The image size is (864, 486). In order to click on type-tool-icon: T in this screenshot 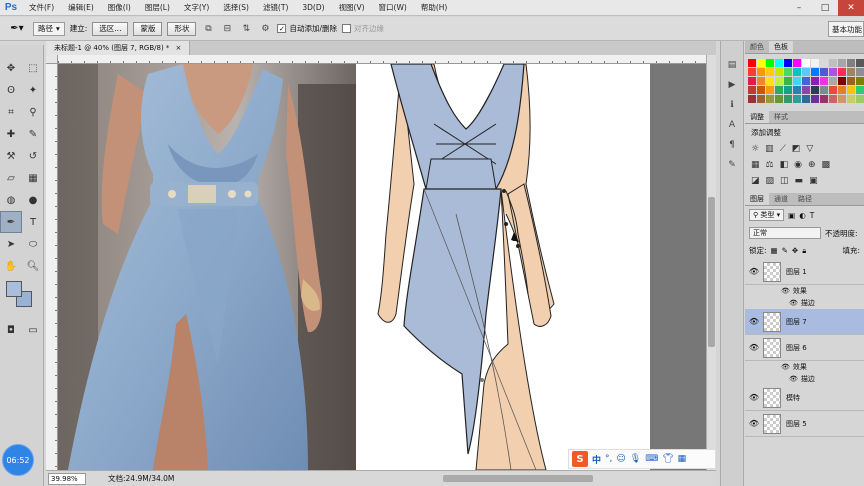, I will do `click(33, 222)`.